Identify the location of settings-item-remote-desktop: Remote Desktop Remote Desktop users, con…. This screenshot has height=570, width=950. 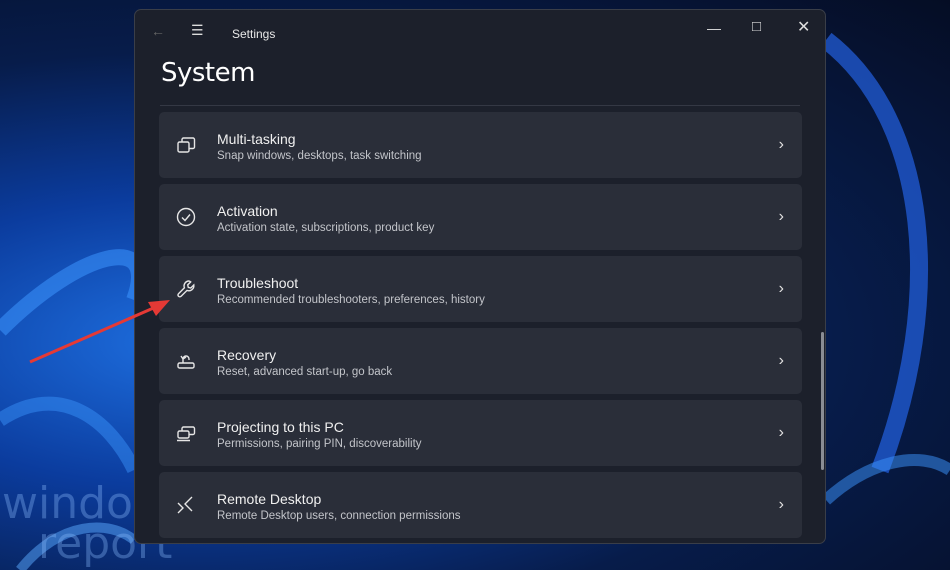
(480, 505).